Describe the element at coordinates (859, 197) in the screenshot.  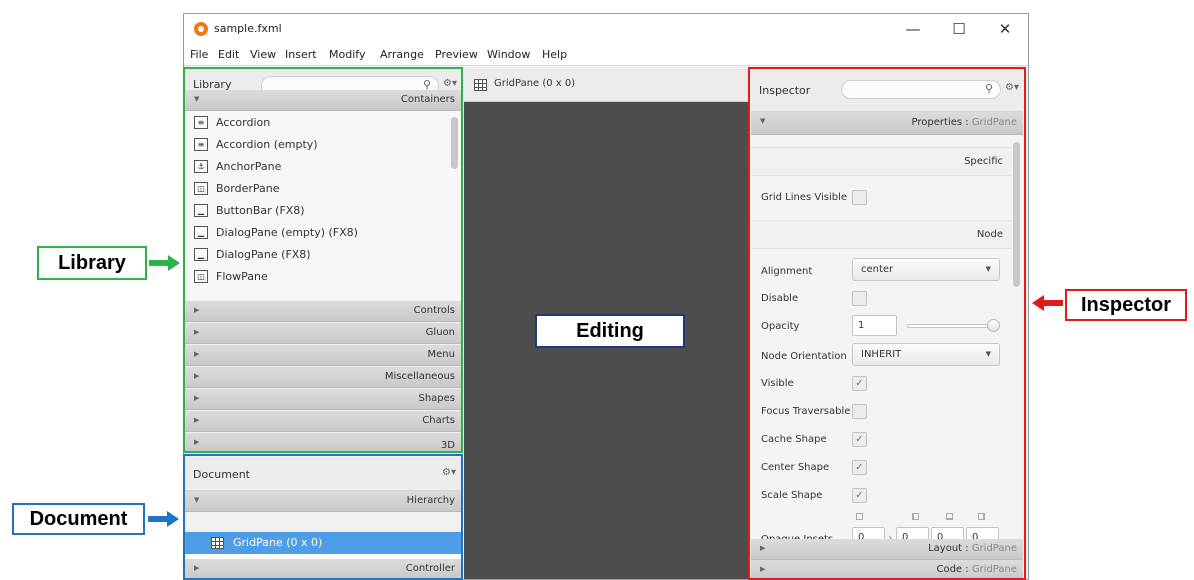
I see `checkbox-grid-lines-visible` at that location.